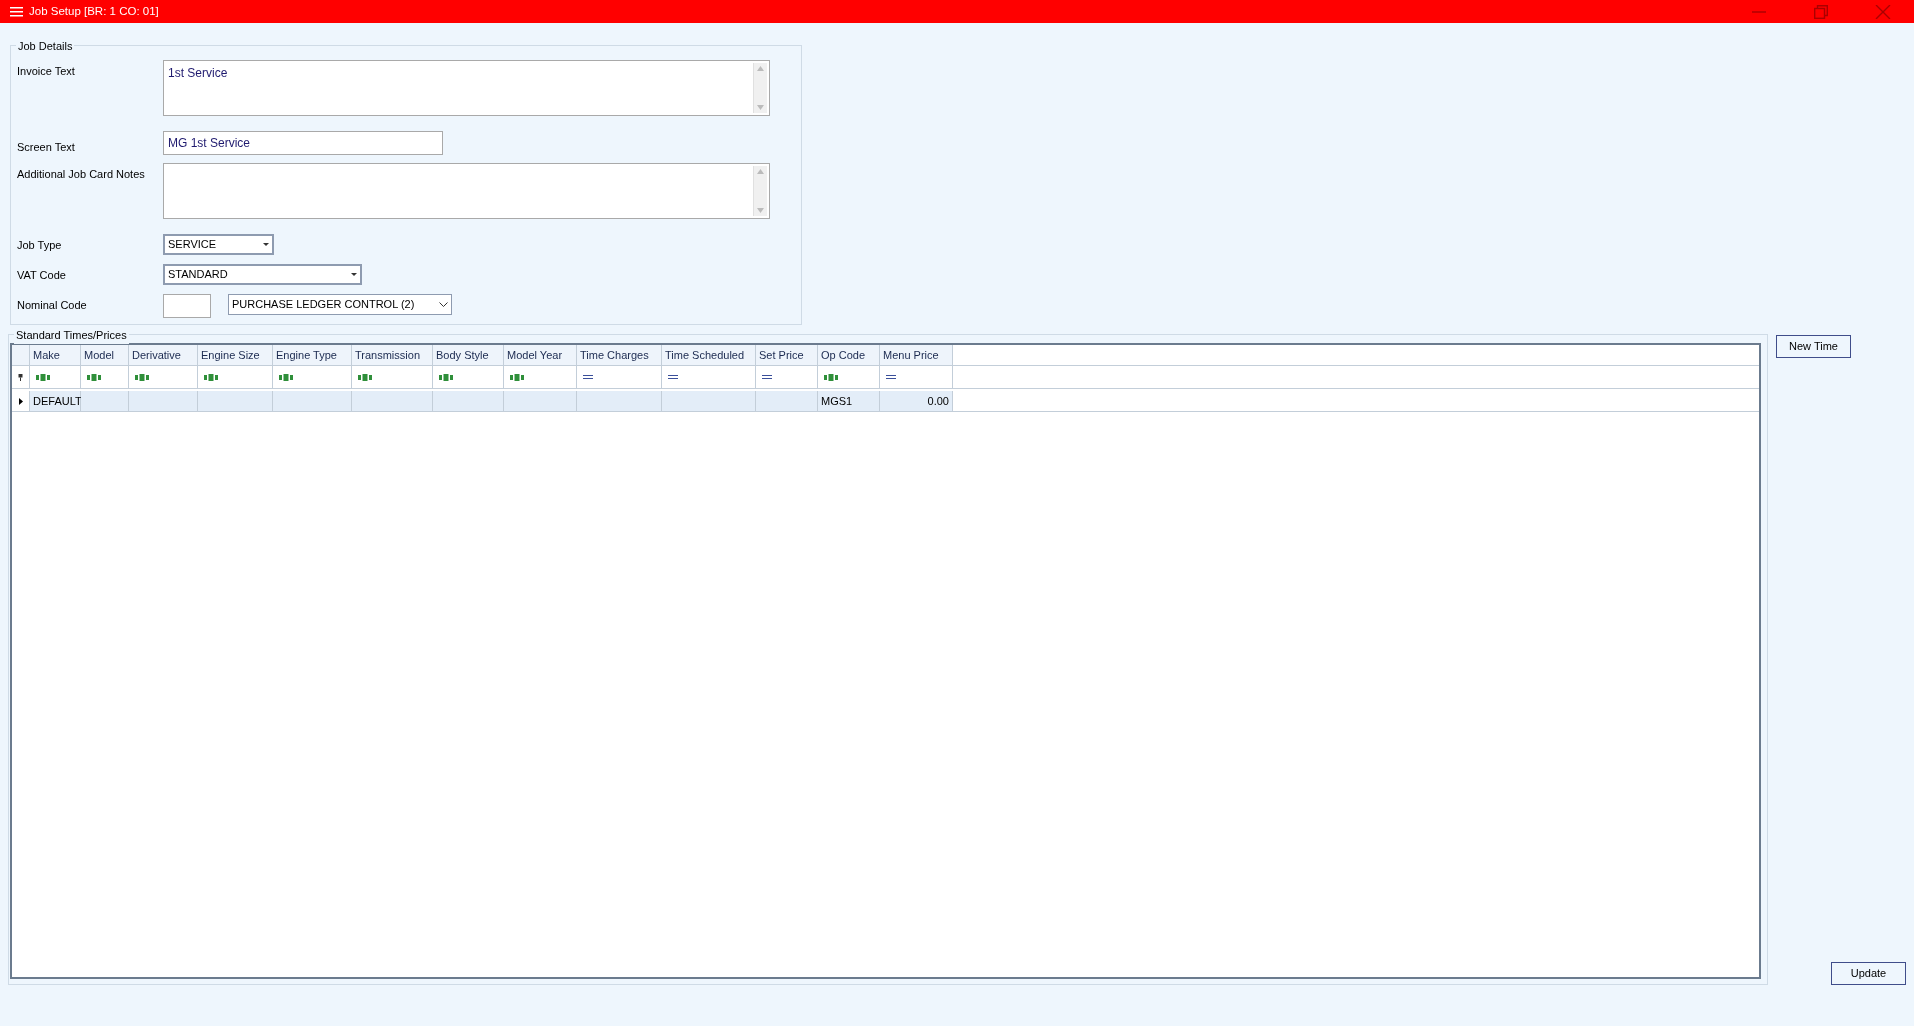 Image resolution: width=1914 pixels, height=1026 pixels. Describe the element at coordinates (52, 305) in the screenshot. I see `field-label: Nominal Code` at that location.